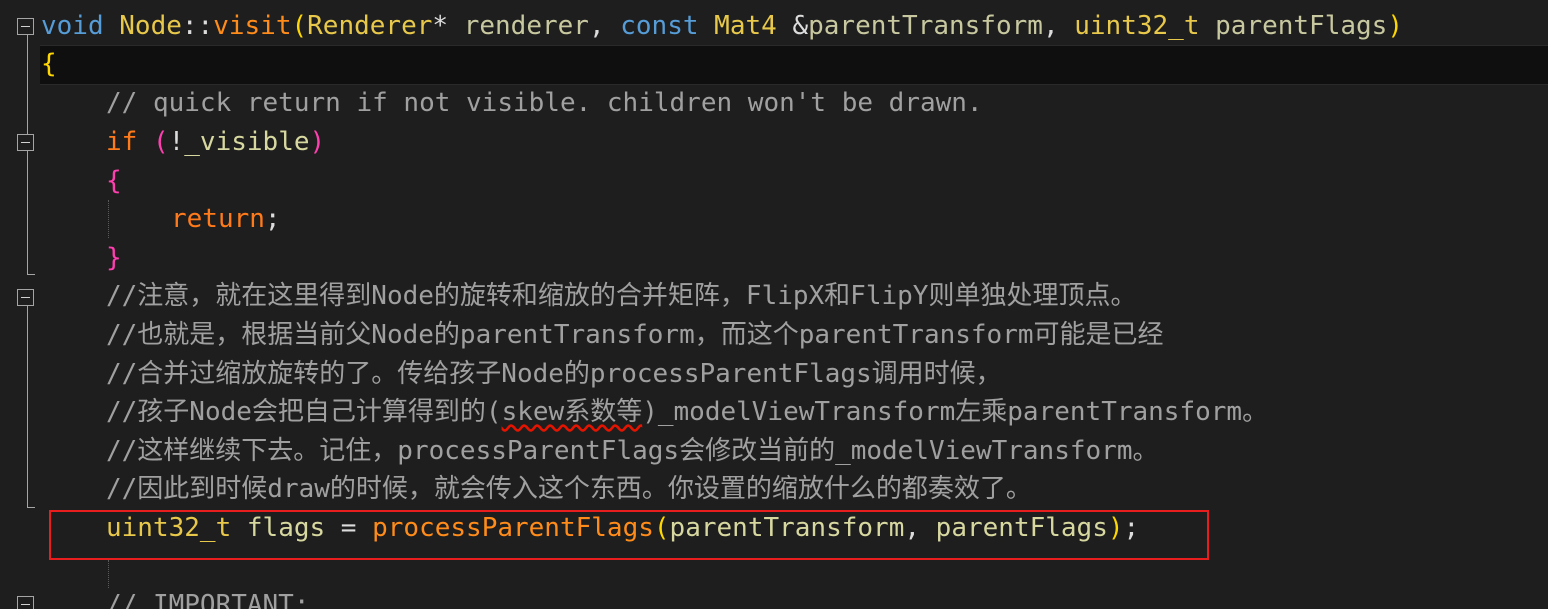 This screenshot has height=609, width=1548. Describe the element at coordinates (1137, 26) in the screenshot. I see `param-type-uint32: uint32_t` at that location.